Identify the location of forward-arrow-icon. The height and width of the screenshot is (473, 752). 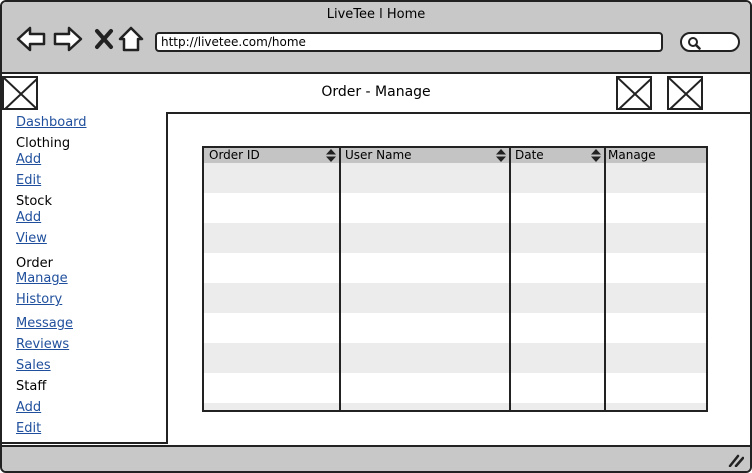
(68, 39).